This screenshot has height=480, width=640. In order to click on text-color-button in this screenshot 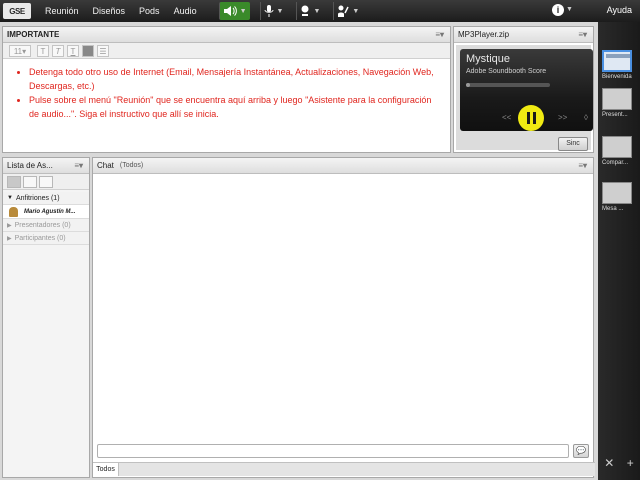, I will do `click(88, 50)`.